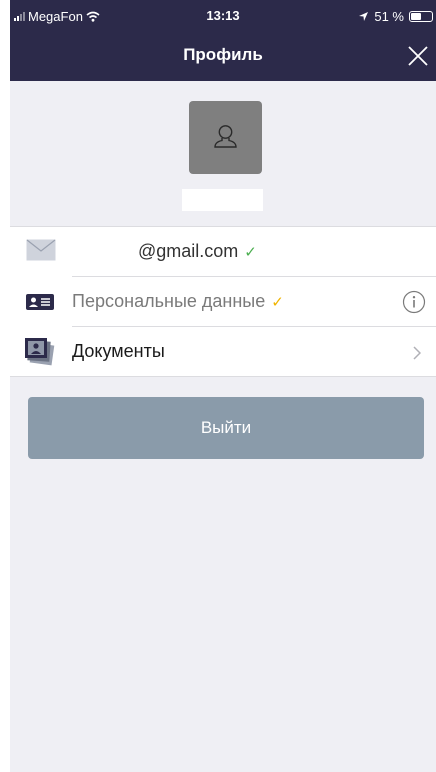 The image size is (436, 772). I want to click on close-button, so click(418, 56).